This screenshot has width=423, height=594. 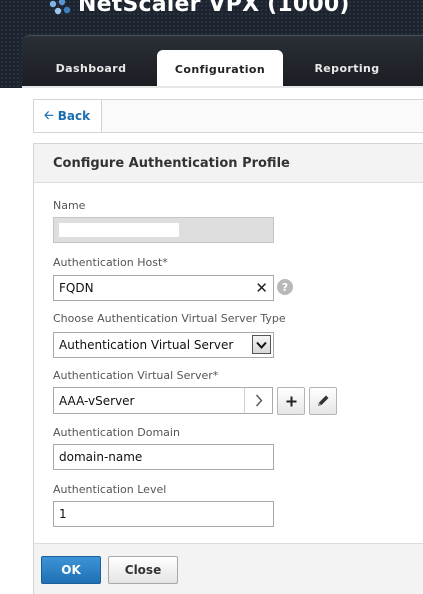 What do you see at coordinates (347, 68) in the screenshot?
I see `tab-reporting: Reporting` at bounding box center [347, 68].